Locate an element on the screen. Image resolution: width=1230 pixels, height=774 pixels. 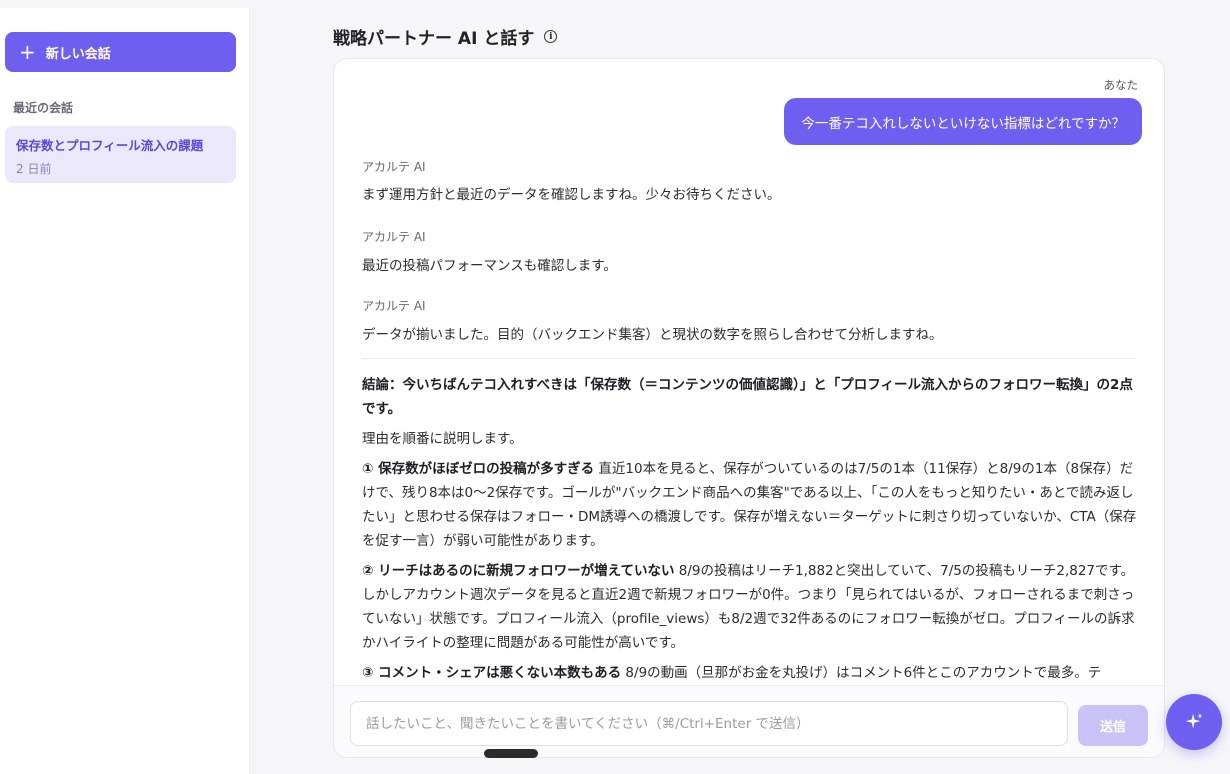
composer: 送信 is located at coordinates (749, 721).